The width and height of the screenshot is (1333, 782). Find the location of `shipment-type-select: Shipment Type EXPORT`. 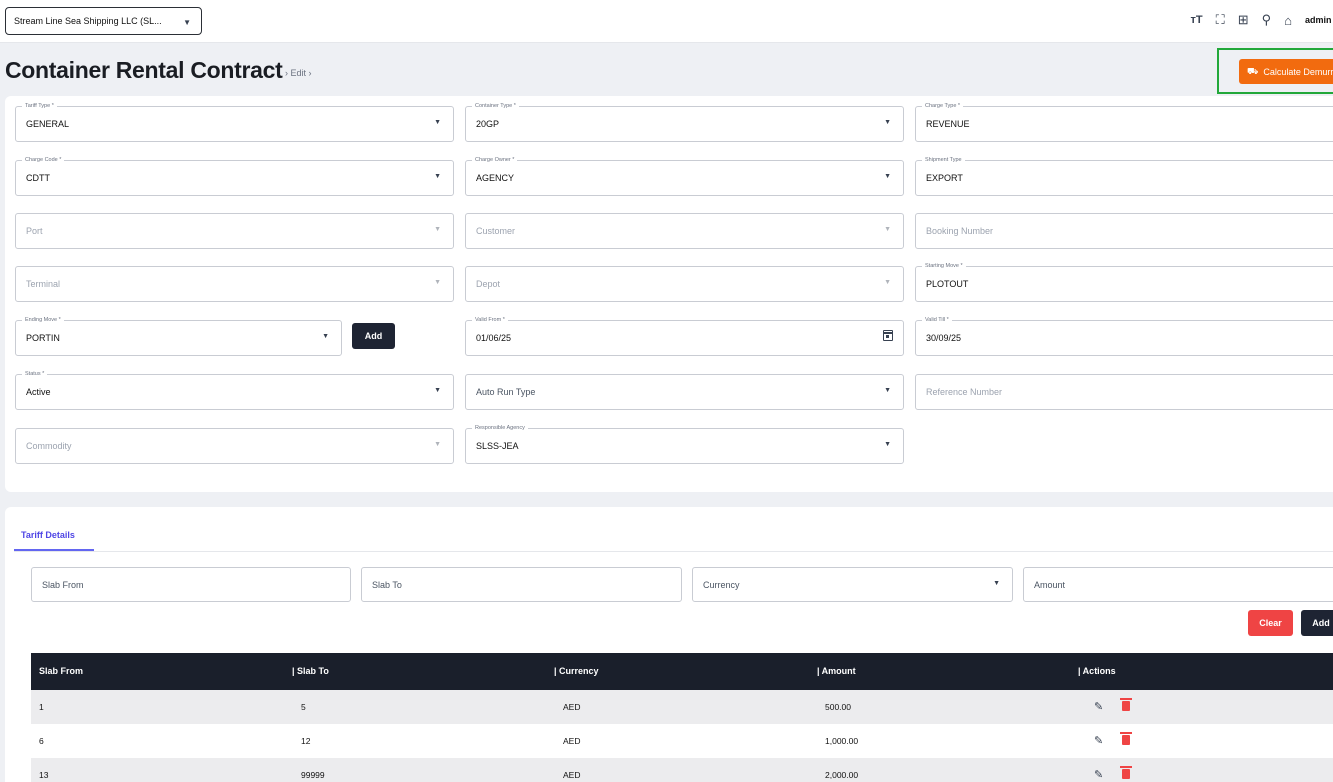

shipment-type-select: Shipment Type EXPORT is located at coordinates (1124, 176).